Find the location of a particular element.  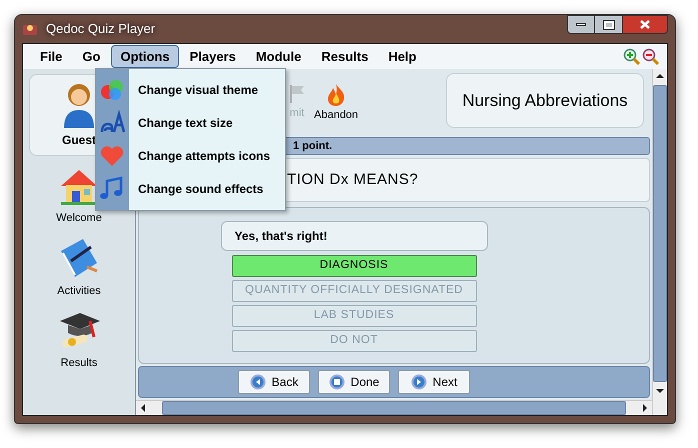

menu-item: Module is located at coordinates (278, 56).